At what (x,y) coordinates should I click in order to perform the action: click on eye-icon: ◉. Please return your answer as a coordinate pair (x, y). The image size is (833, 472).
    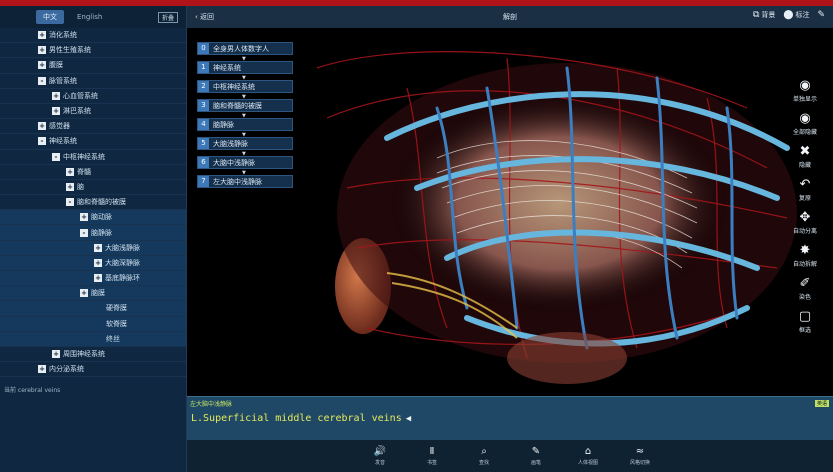
    Looking at the image, I should click on (805, 85).